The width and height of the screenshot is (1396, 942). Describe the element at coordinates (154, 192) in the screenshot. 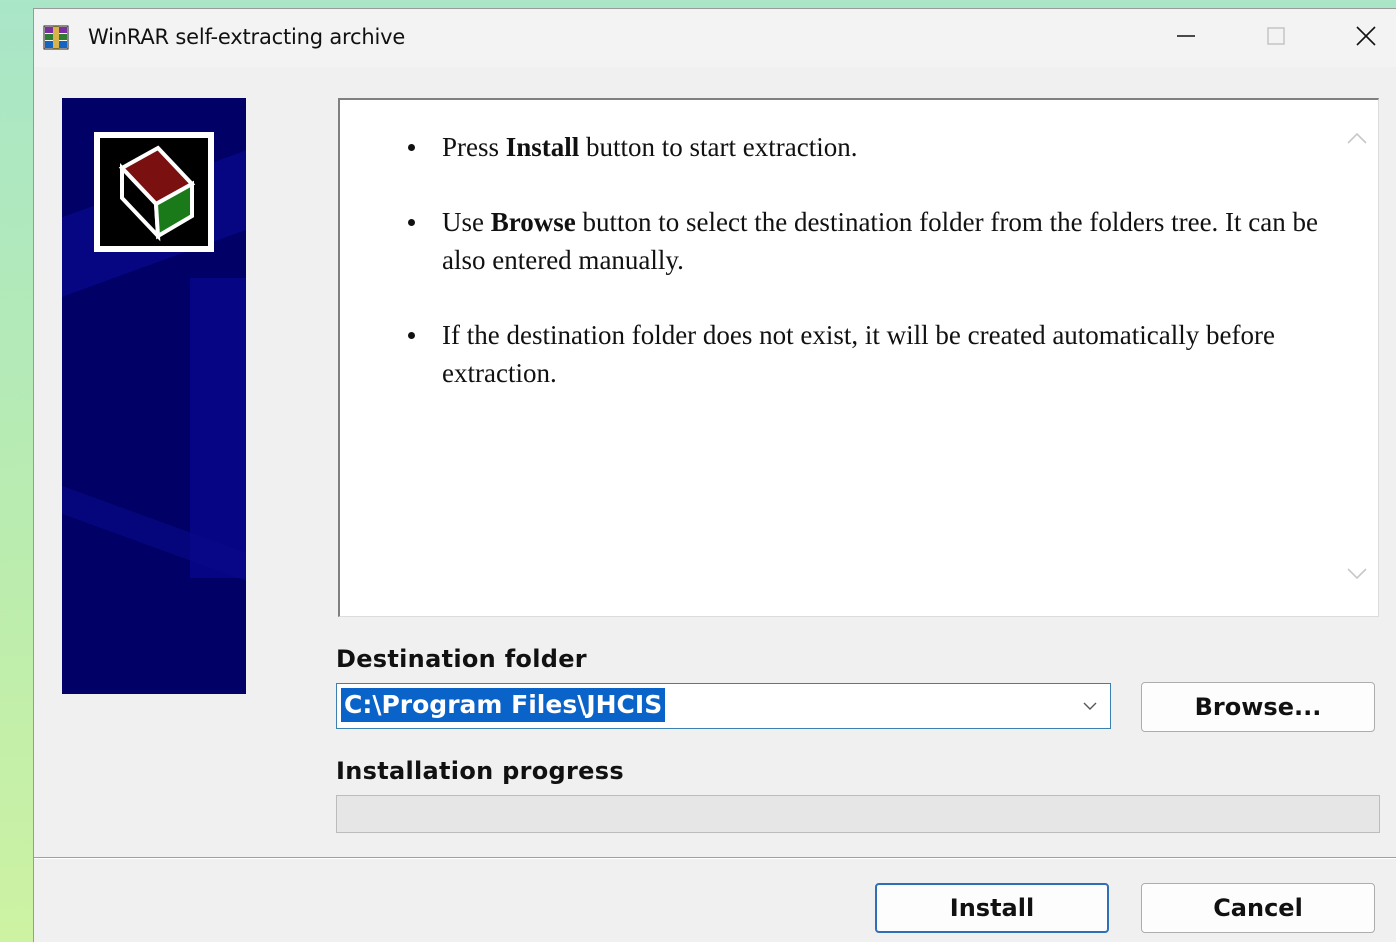

I see `archive-box-icon` at that location.